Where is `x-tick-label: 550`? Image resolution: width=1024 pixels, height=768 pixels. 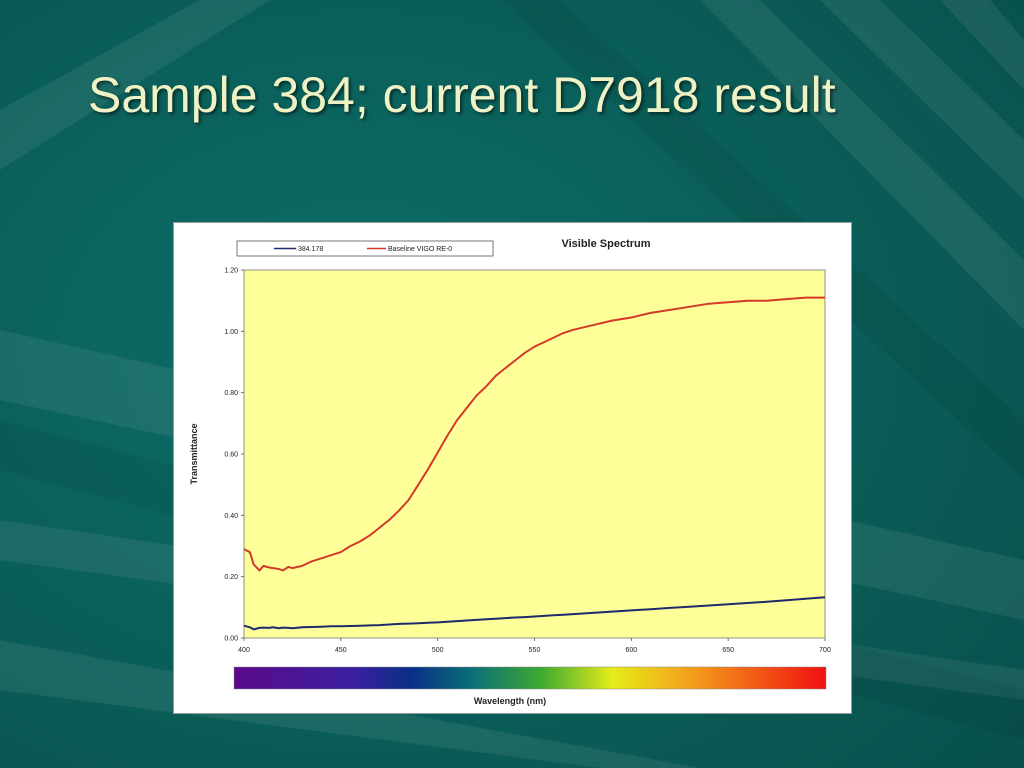 x-tick-label: 550 is located at coordinates (535, 650).